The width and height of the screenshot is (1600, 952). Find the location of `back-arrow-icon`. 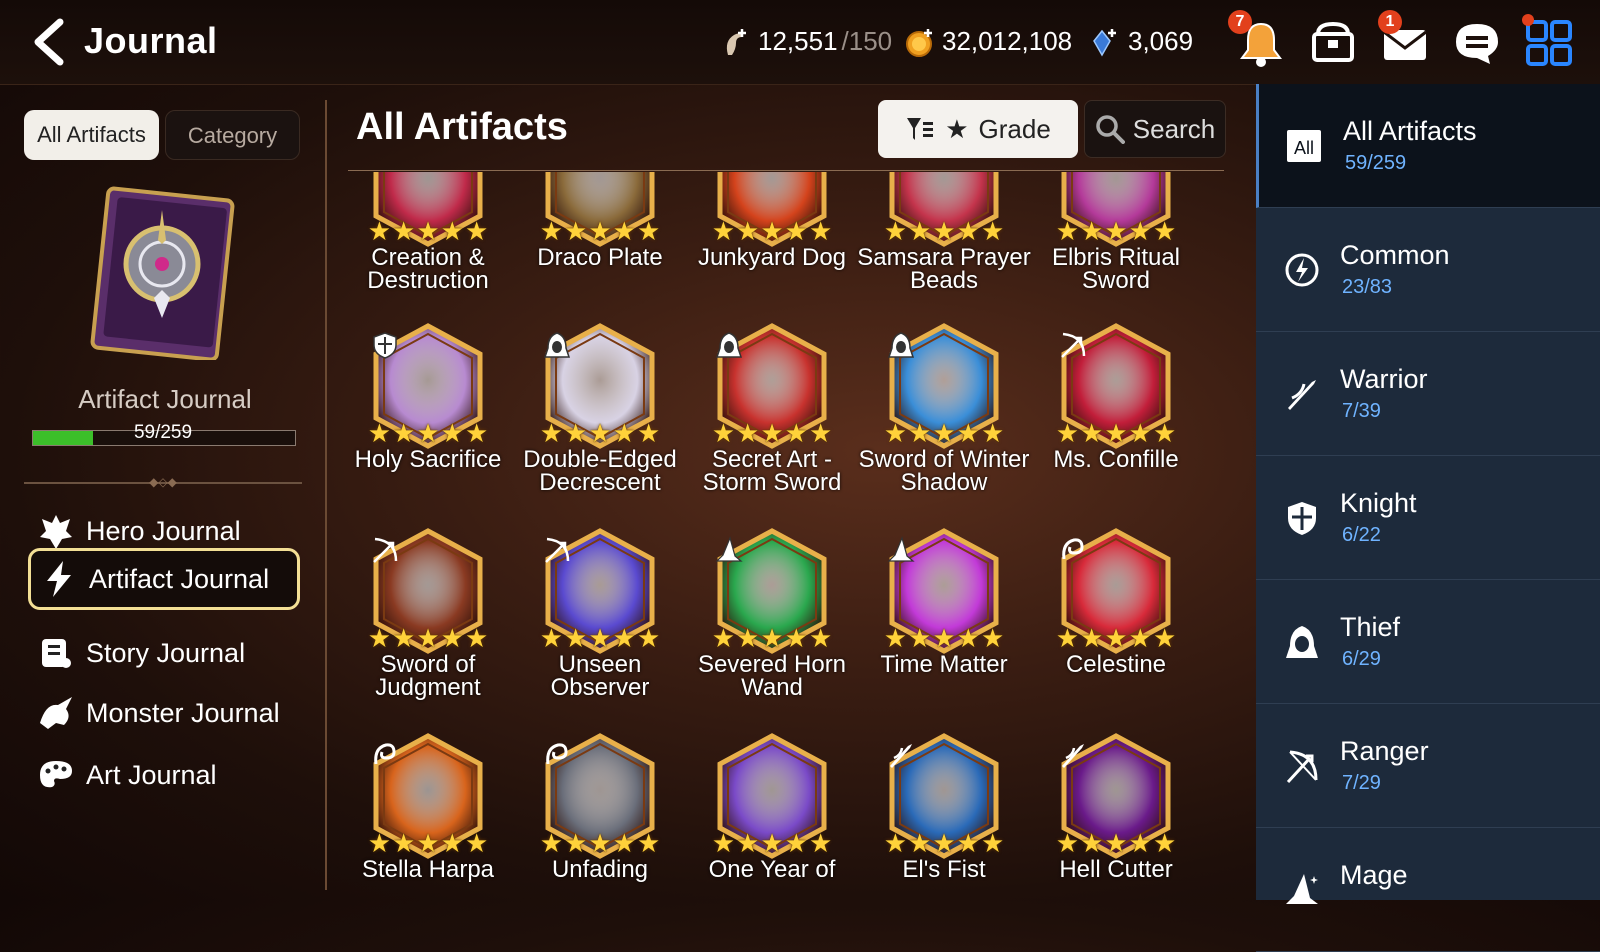

back-arrow-icon is located at coordinates (48, 42).